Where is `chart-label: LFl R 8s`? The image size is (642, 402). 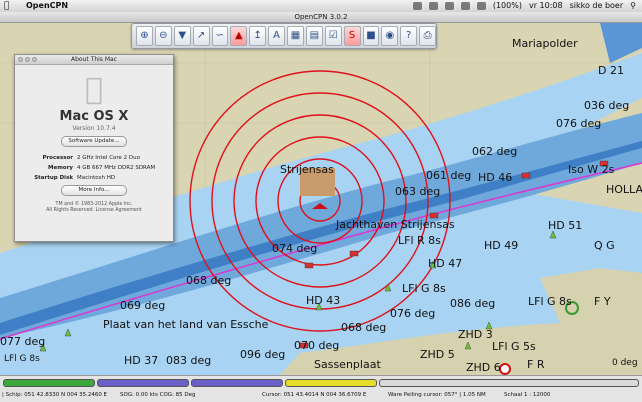 chart-label: LFl R 8s is located at coordinates (419, 240).